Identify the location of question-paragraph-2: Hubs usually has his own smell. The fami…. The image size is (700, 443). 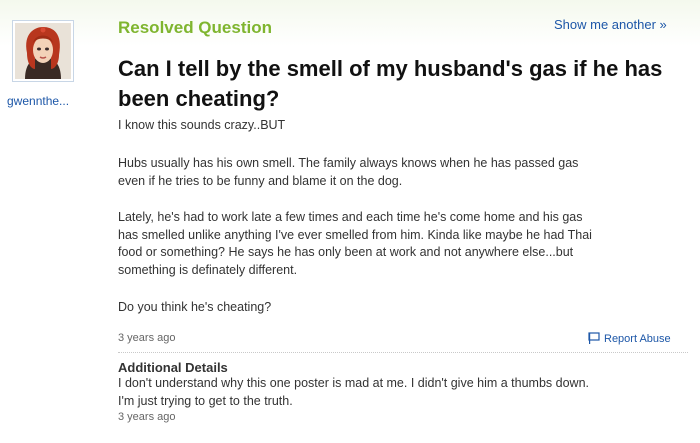
(348, 172).